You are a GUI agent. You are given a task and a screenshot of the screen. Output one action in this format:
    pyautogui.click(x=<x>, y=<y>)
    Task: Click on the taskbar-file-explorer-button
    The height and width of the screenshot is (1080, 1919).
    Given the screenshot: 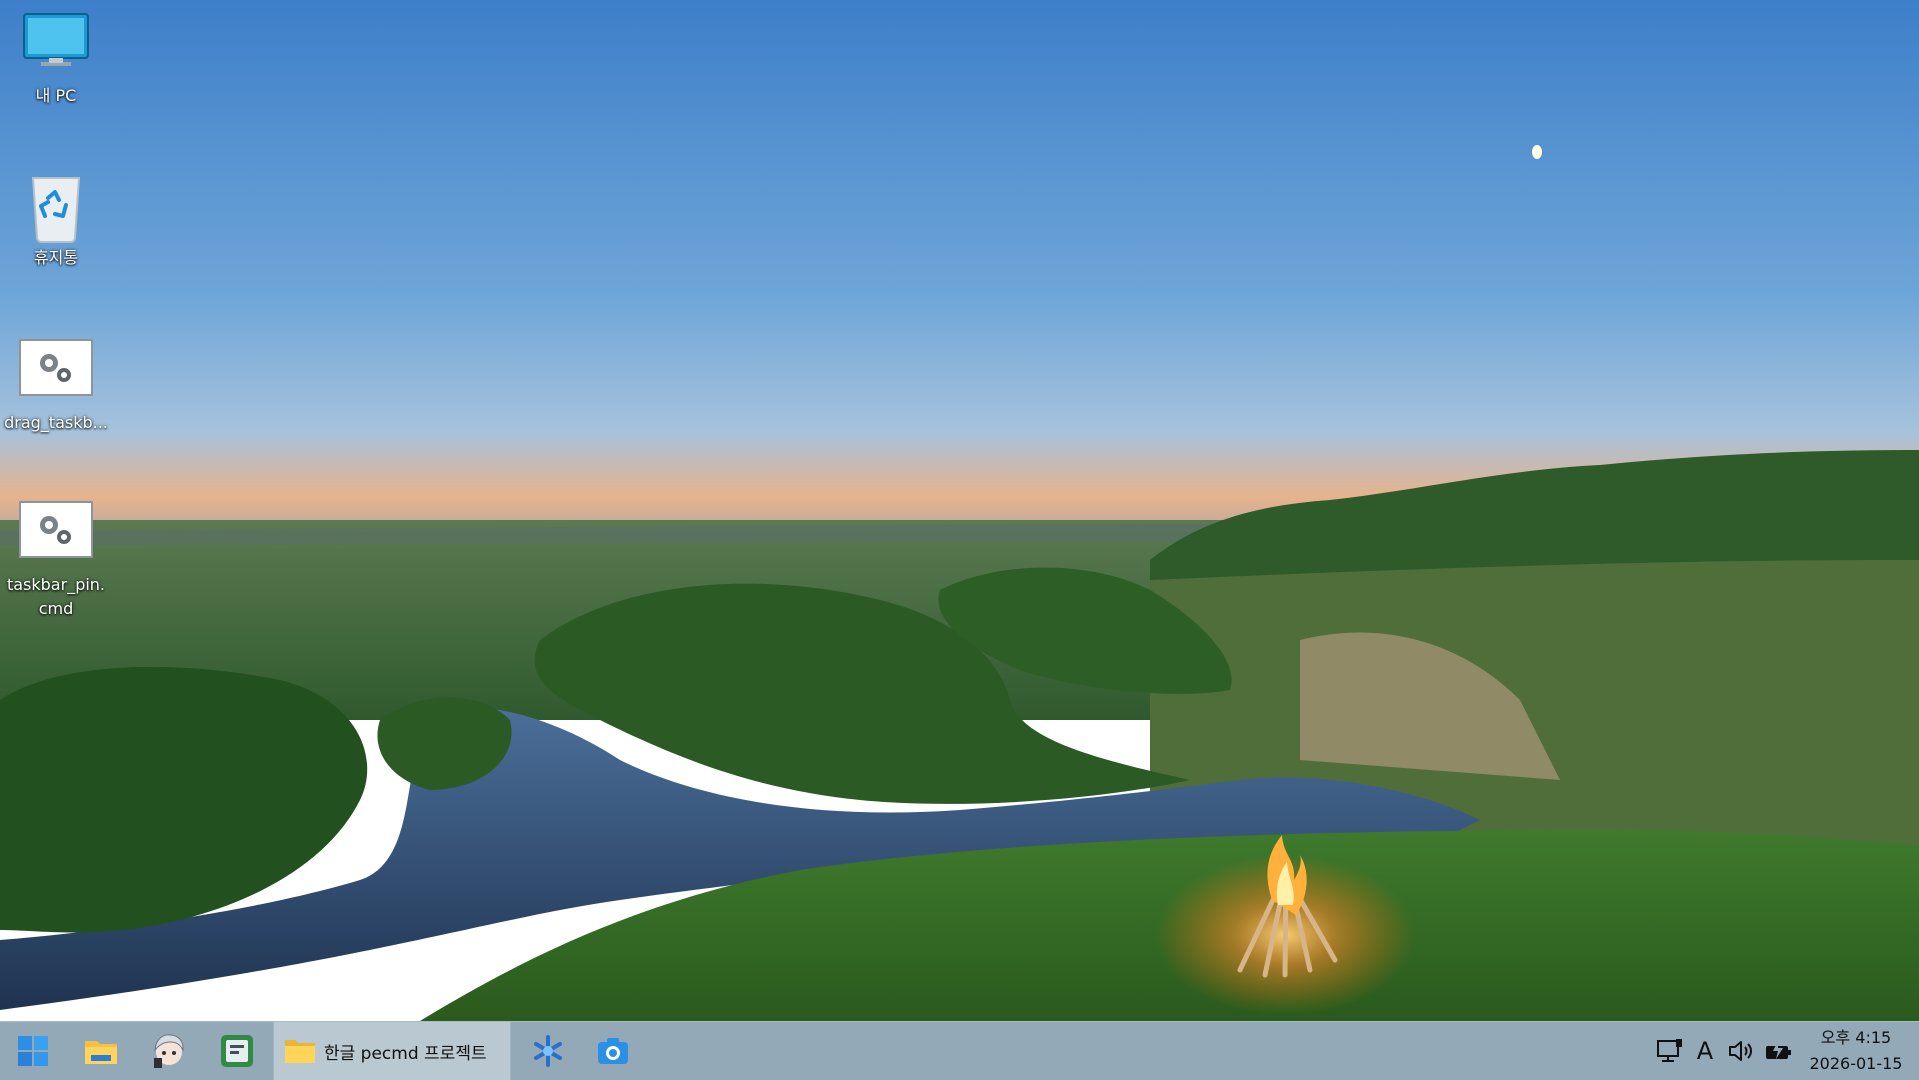 What is the action you would take?
    pyautogui.click(x=101, y=1051)
    